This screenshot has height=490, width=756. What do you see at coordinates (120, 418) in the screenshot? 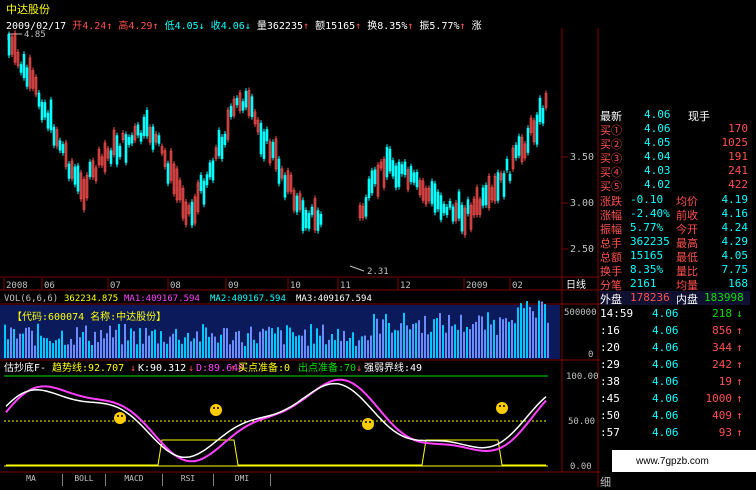
I see `smiley-icon` at bounding box center [120, 418].